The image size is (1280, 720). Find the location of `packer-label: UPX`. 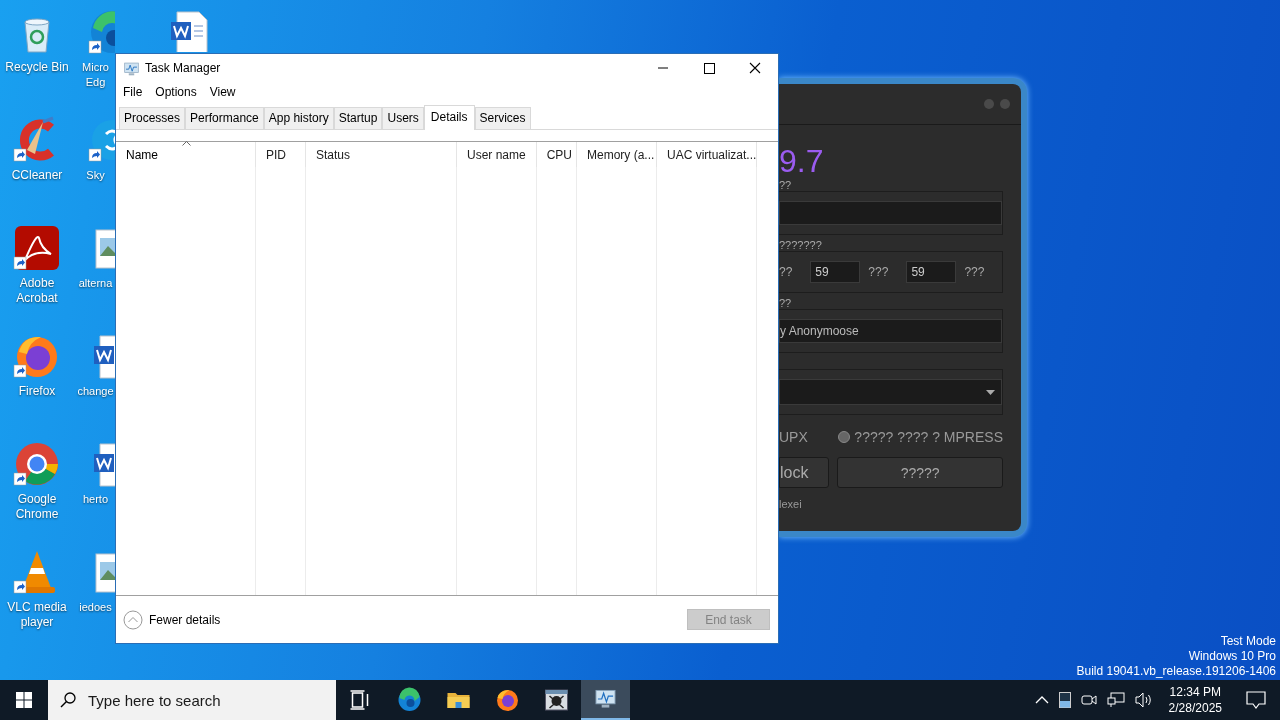

packer-label: UPX is located at coordinates (793, 437).